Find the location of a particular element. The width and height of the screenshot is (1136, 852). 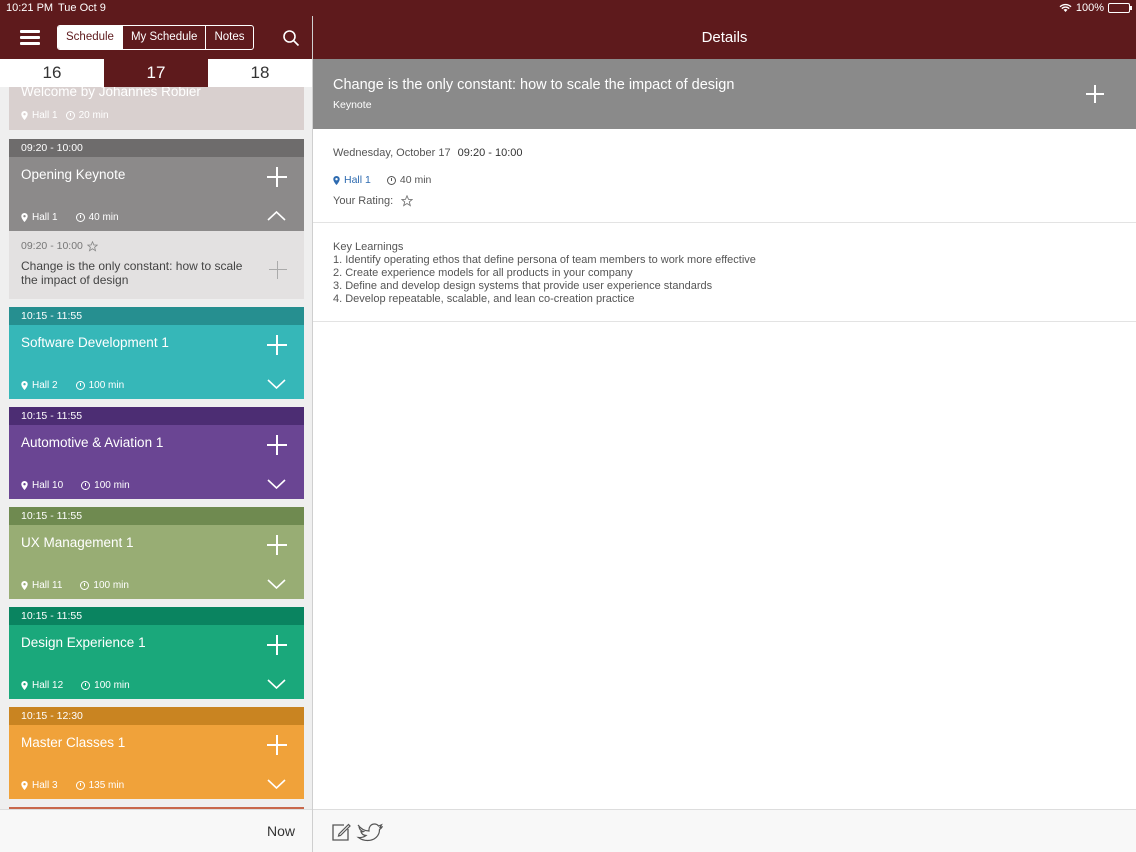

session-title: UX Management 1 is located at coordinates (77, 542).